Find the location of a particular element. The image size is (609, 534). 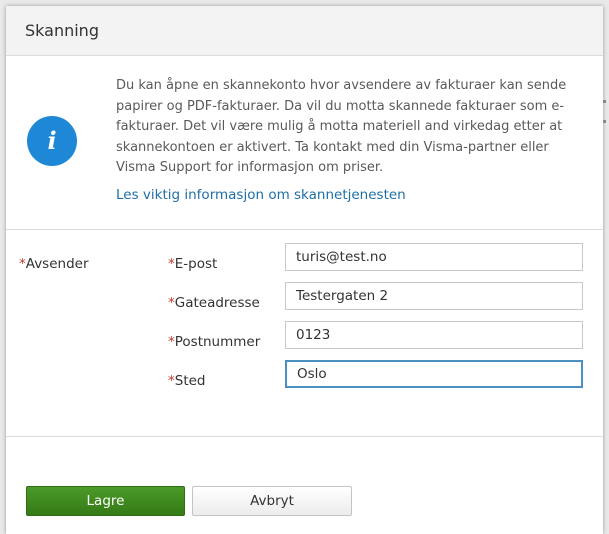

info-icon: i is located at coordinates (52, 141).